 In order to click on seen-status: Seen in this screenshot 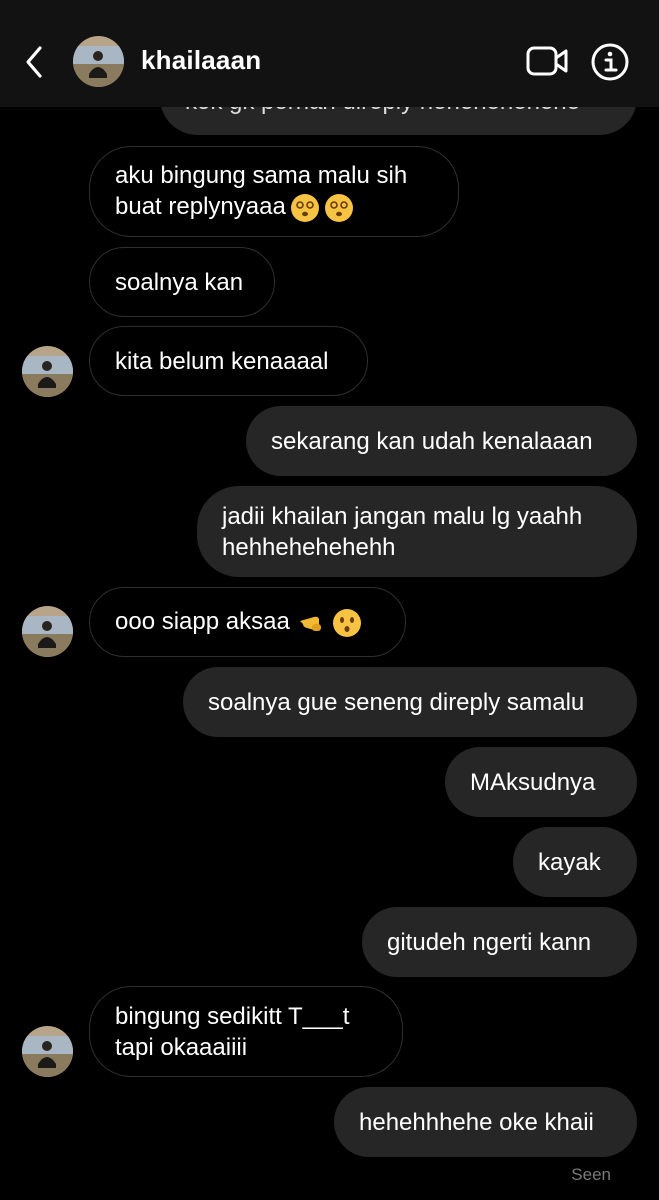, I will do `click(591, 1174)`.